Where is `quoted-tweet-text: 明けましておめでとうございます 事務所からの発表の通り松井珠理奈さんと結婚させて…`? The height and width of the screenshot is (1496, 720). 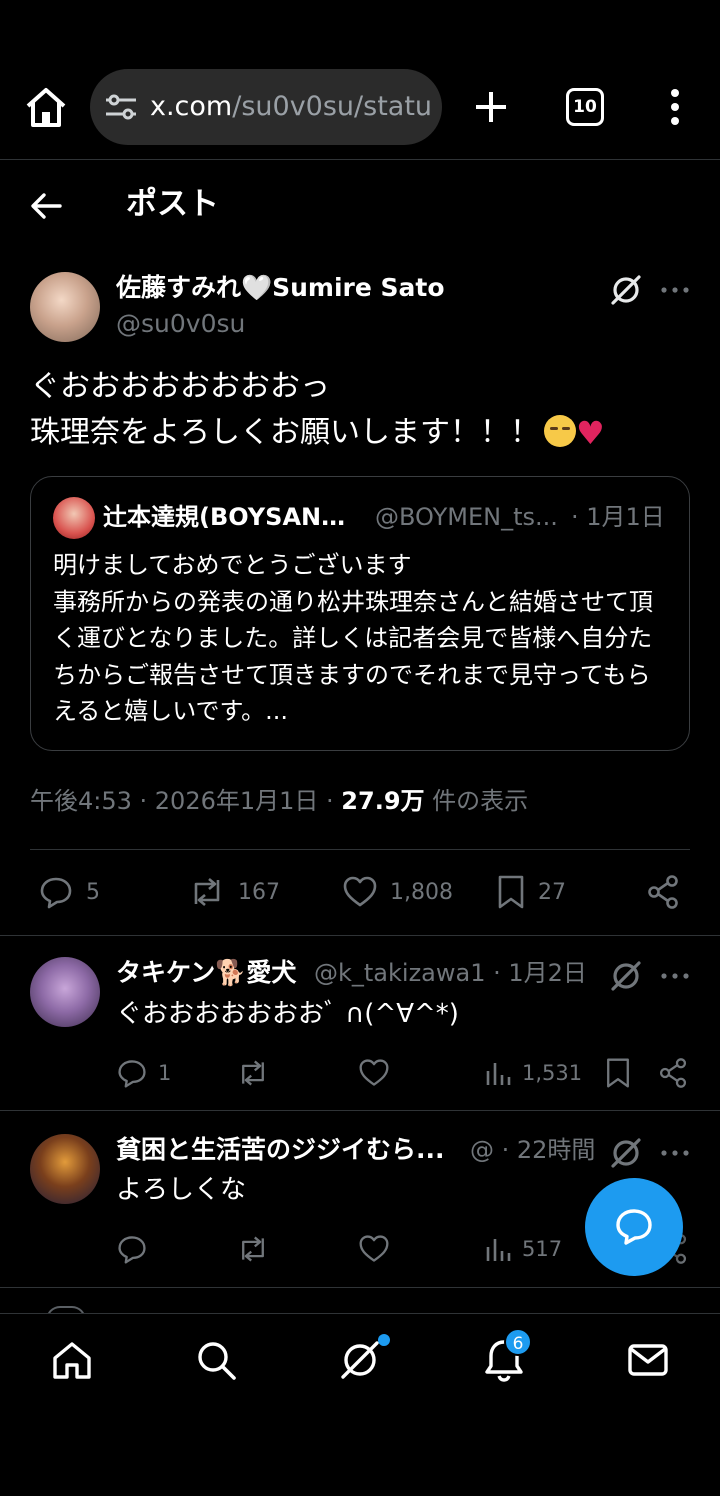 quoted-tweet-text: 明けましておめでとうございます 事務所からの発表の通り松井珠理奈さんと結婚させて… is located at coordinates (353, 638).